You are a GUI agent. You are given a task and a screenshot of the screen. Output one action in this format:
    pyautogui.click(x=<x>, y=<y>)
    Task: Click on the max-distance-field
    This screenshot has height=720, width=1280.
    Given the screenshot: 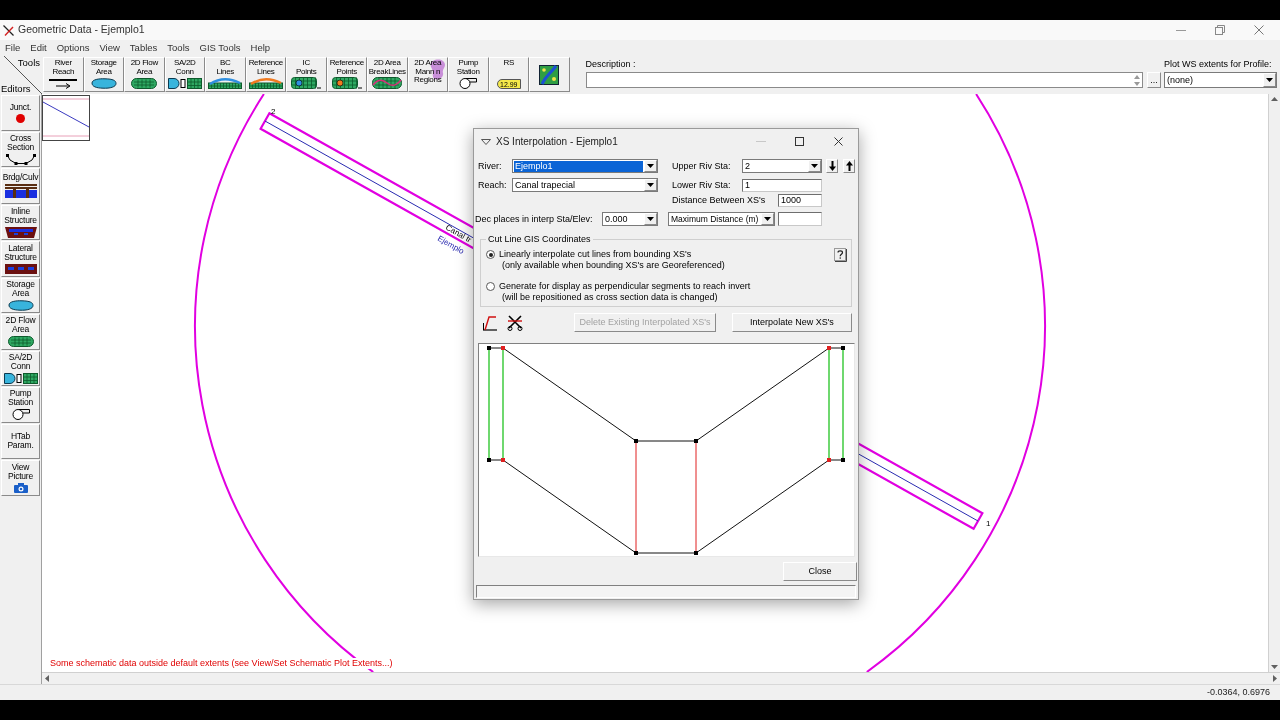 What is the action you would take?
    pyautogui.click(x=800, y=219)
    